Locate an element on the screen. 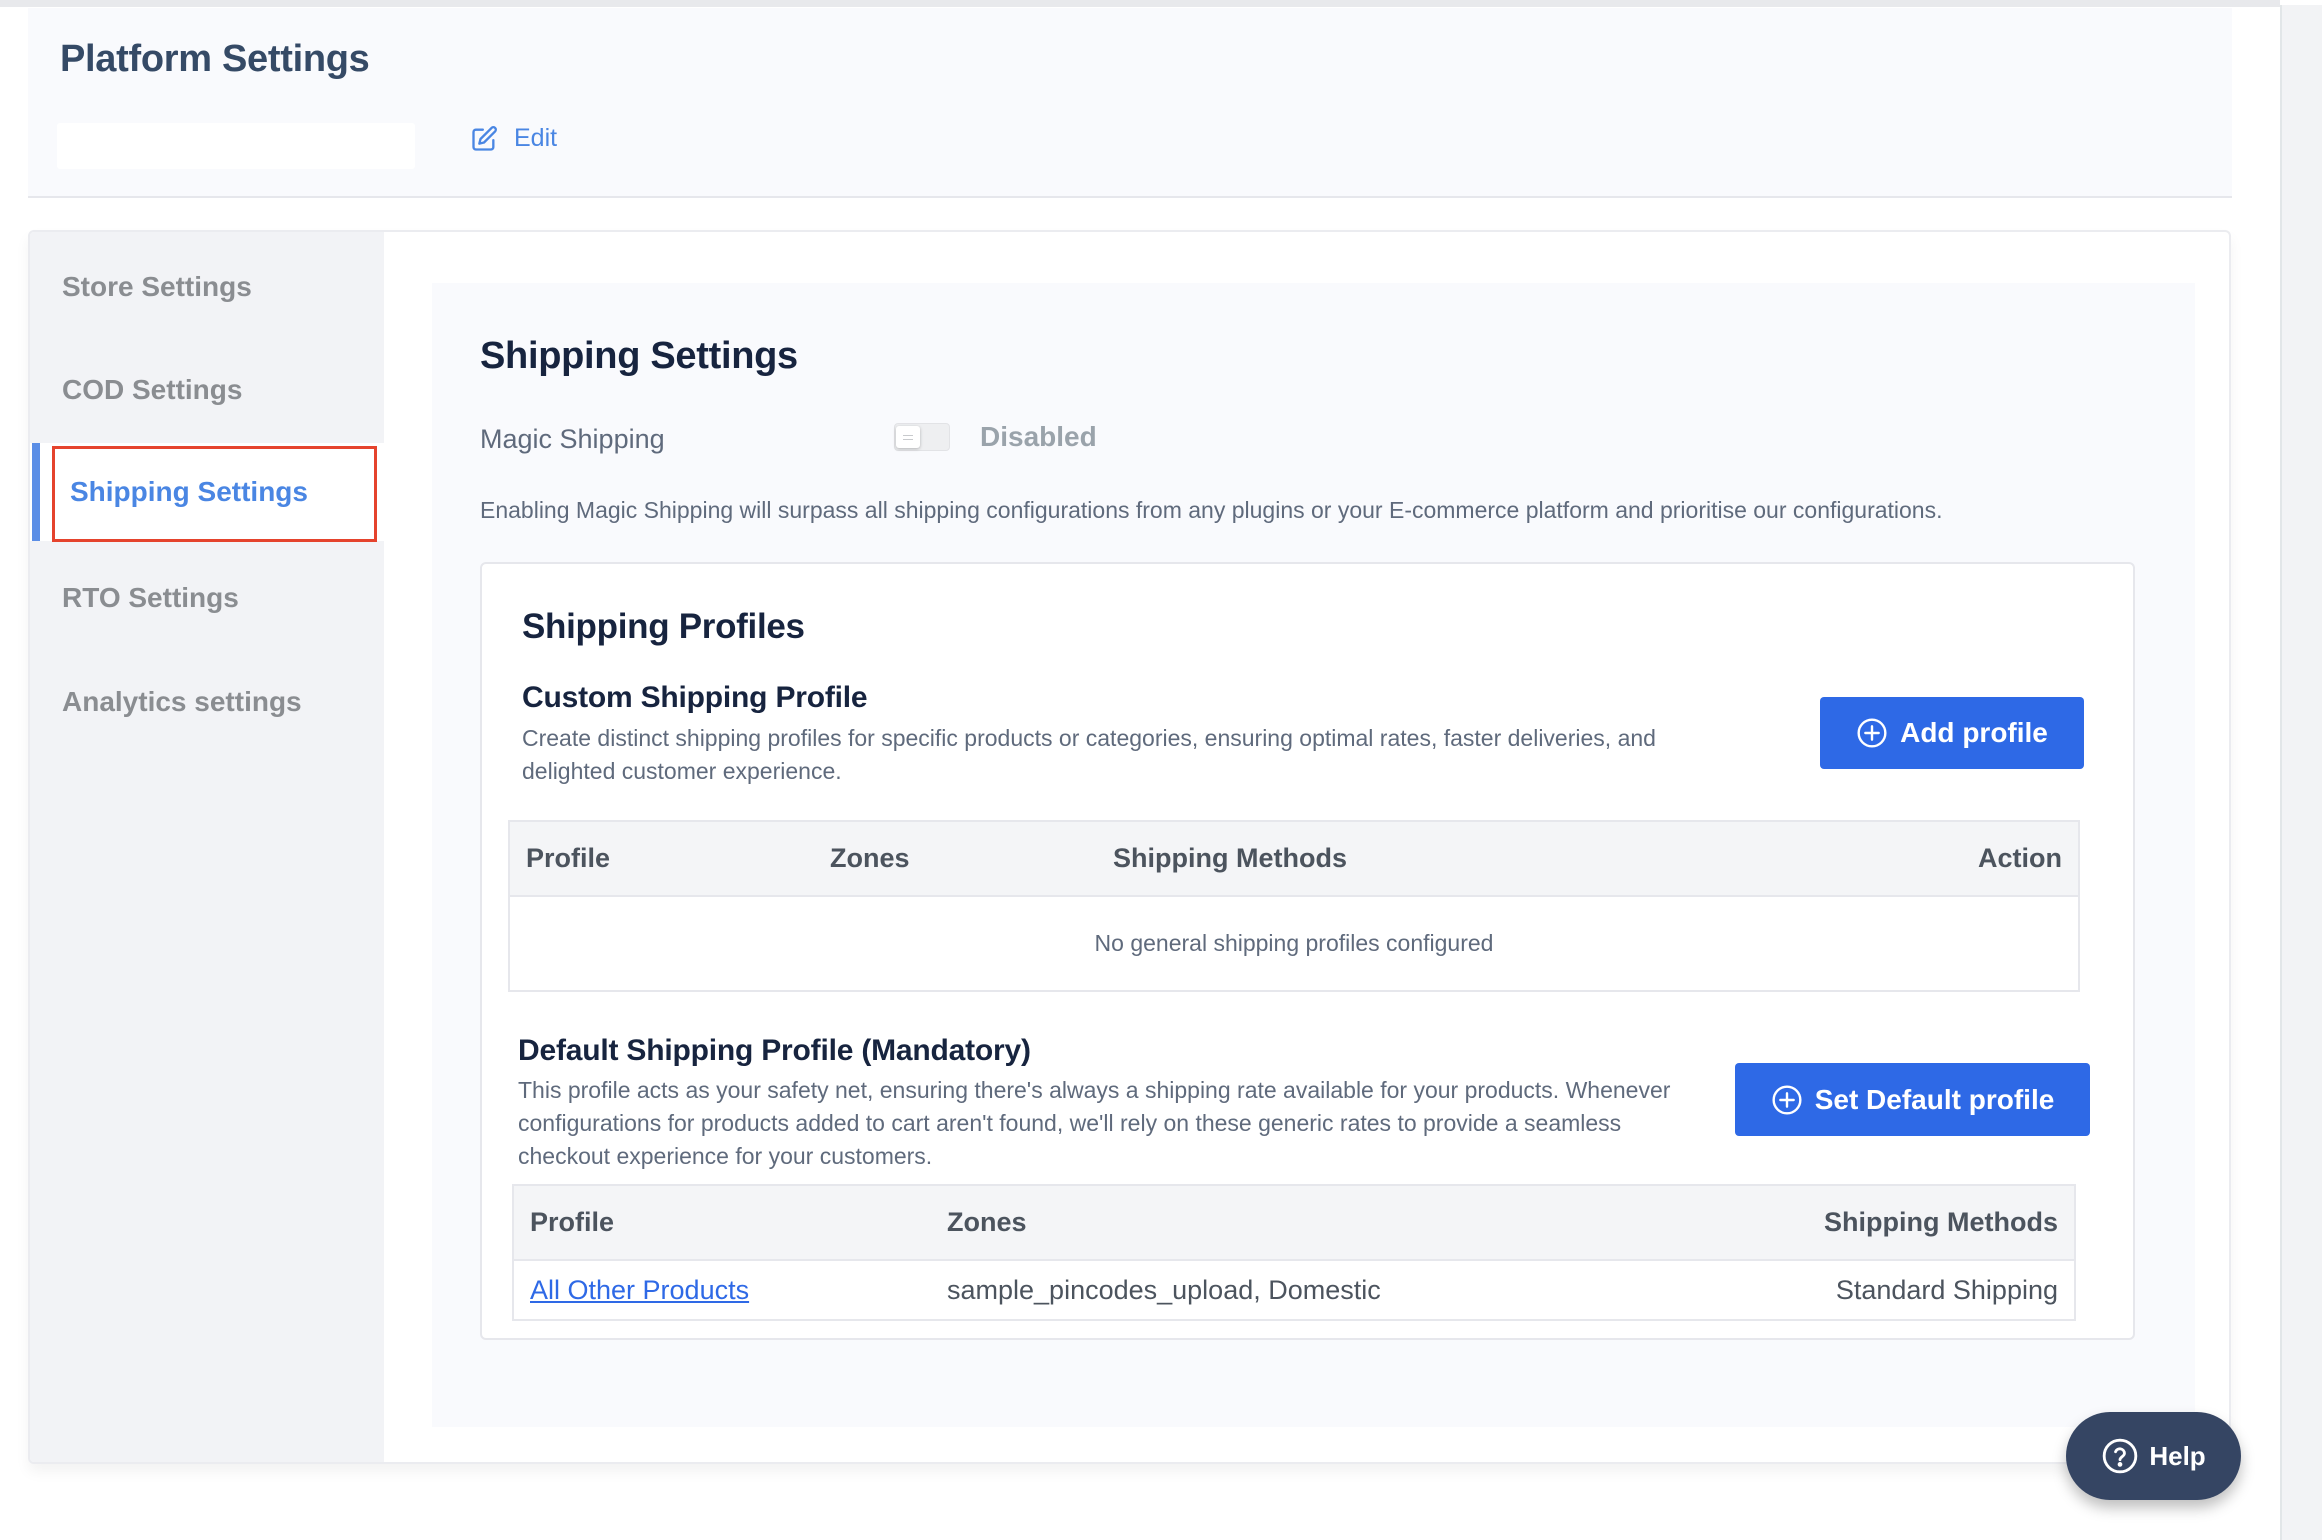 This screenshot has width=2322, height=1540. scrollbar-track is located at coordinates (2301, 772).